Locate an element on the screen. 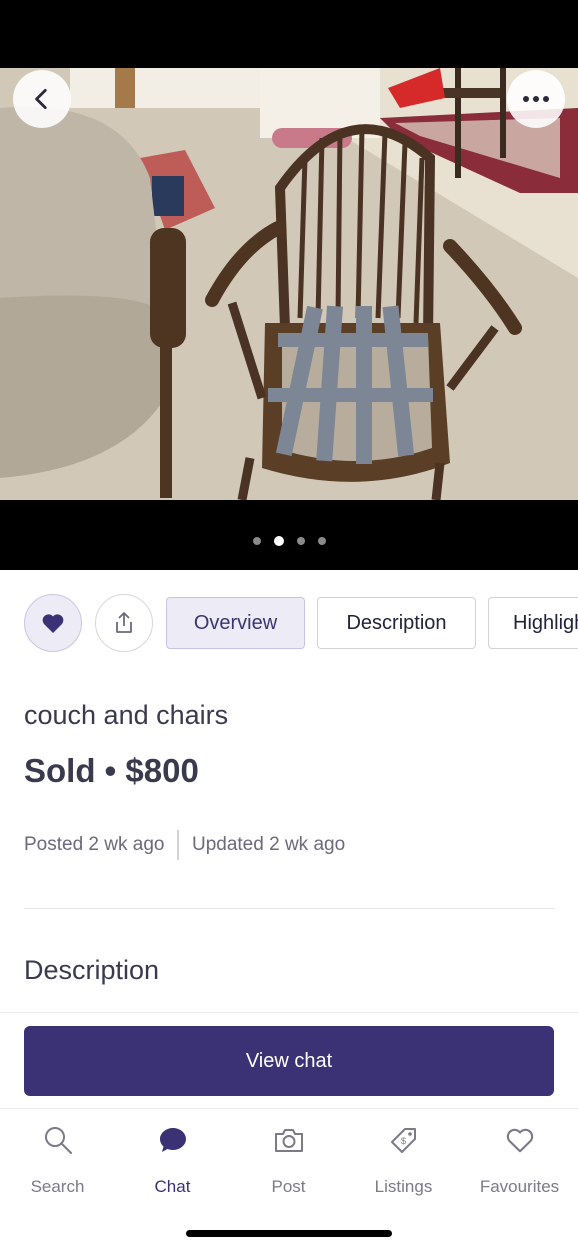 Image resolution: width=578 pixels, height=1250 pixels. more-options-button is located at coordinates (536, 99).